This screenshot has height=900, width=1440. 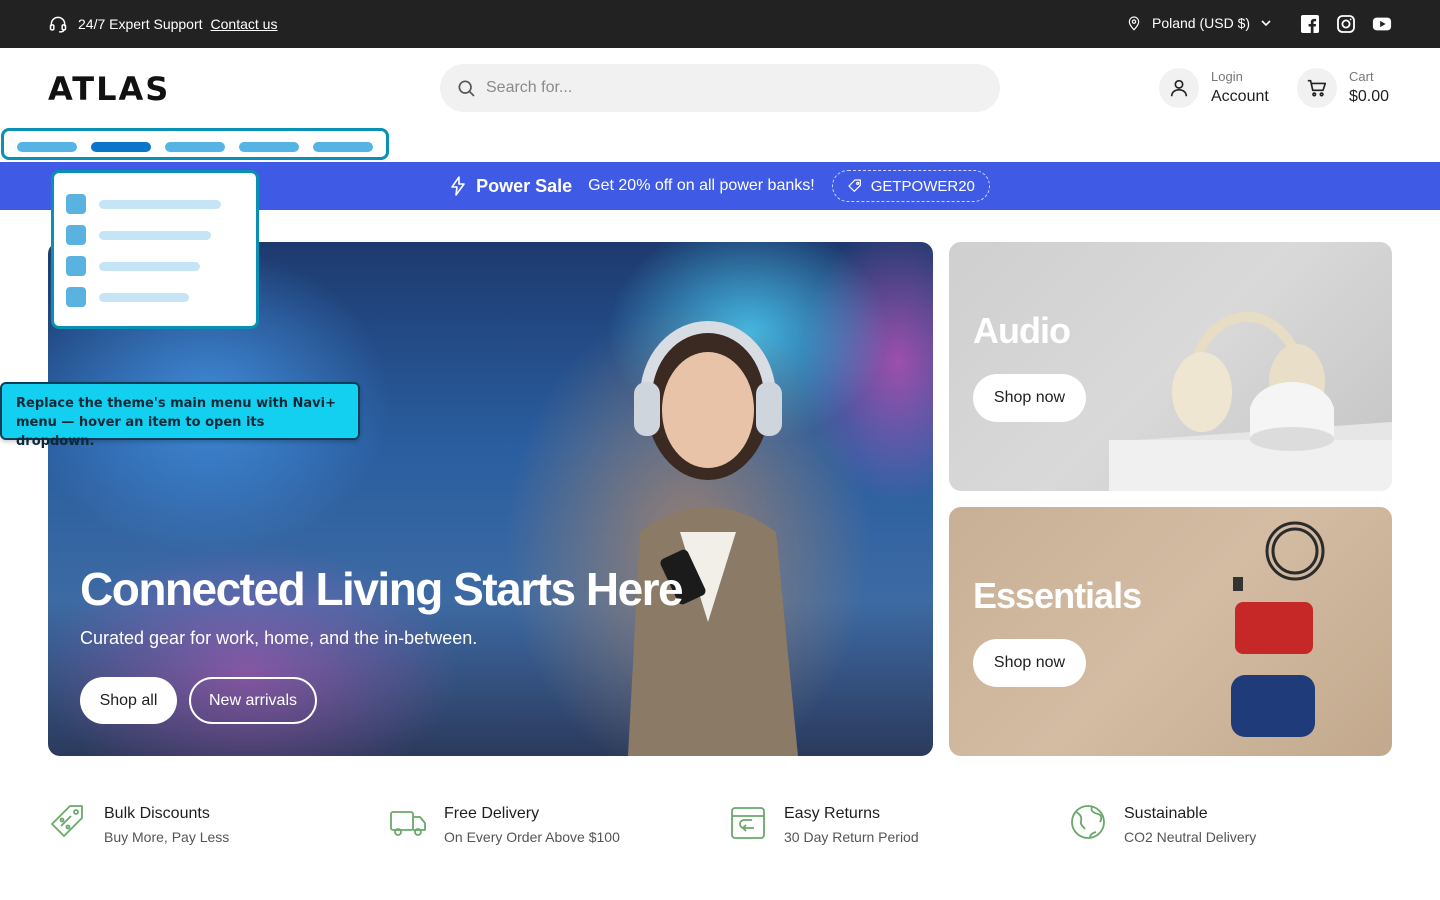 What do you see at coordinates (121, 147) in the screenshot?
I see `menu-item-placeholder-active` at bounding box center [121, 147].